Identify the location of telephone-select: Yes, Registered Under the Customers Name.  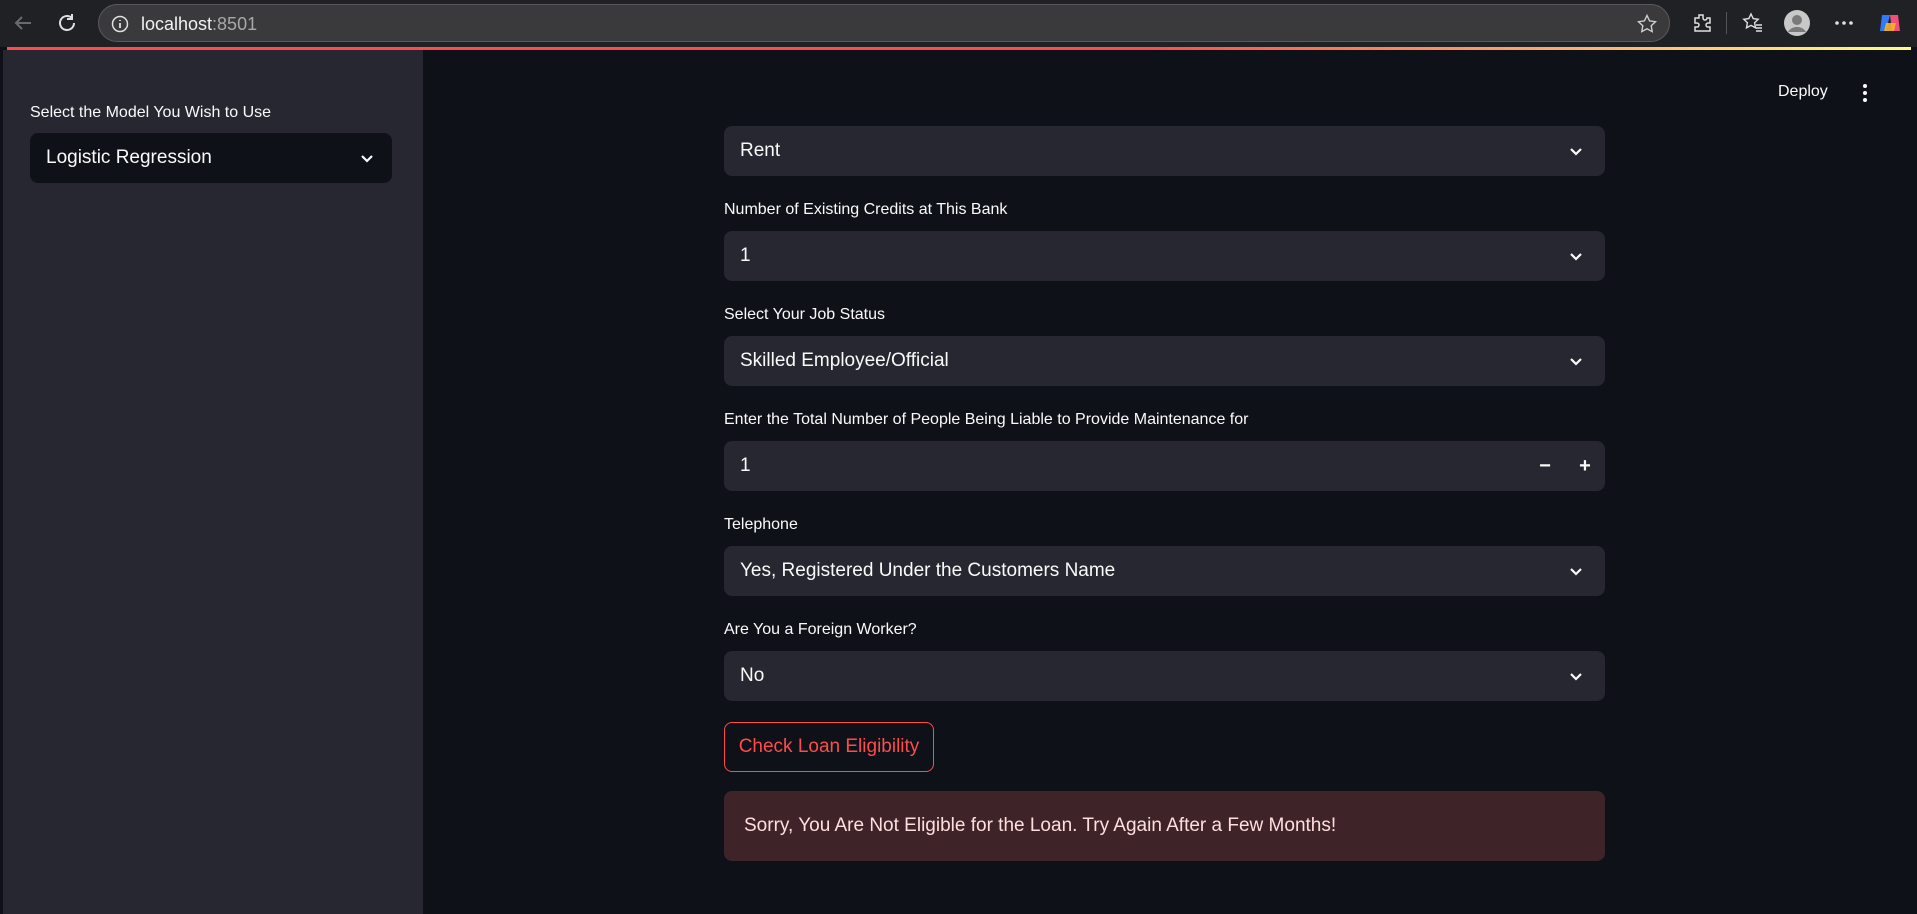
(1164, 571).